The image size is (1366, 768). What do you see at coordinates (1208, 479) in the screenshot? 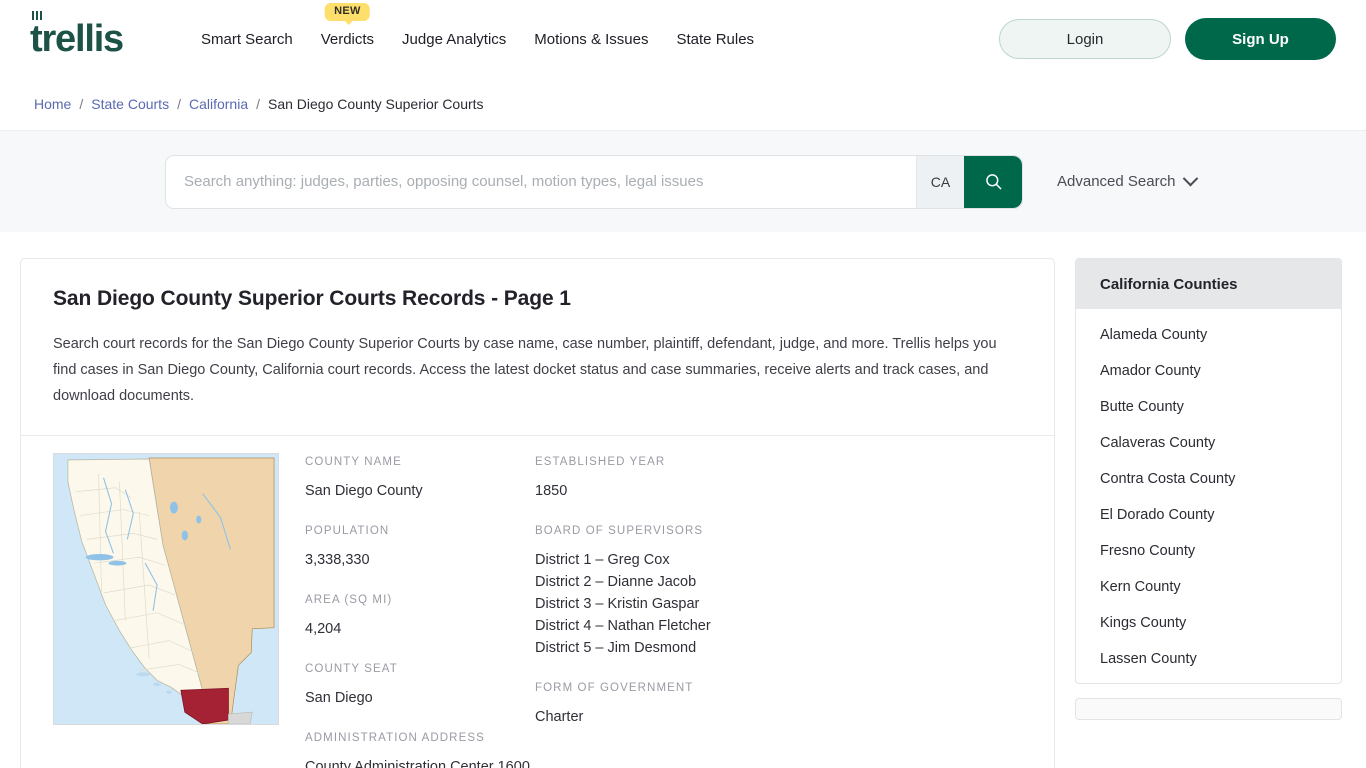
I see `sidebar-item-contra-costa: Contra Costa County` at bounding box center [1208, 479].